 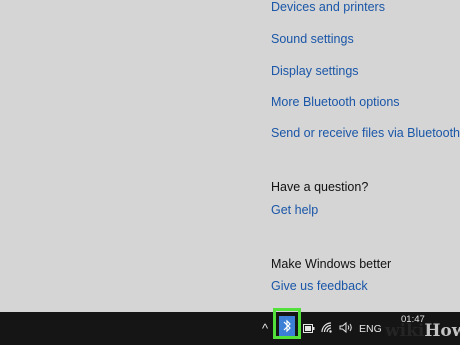 I want to click on link-send-receive-files-bluetooth: Send or receive files via Bluetooth, so click(x=365, y=133).